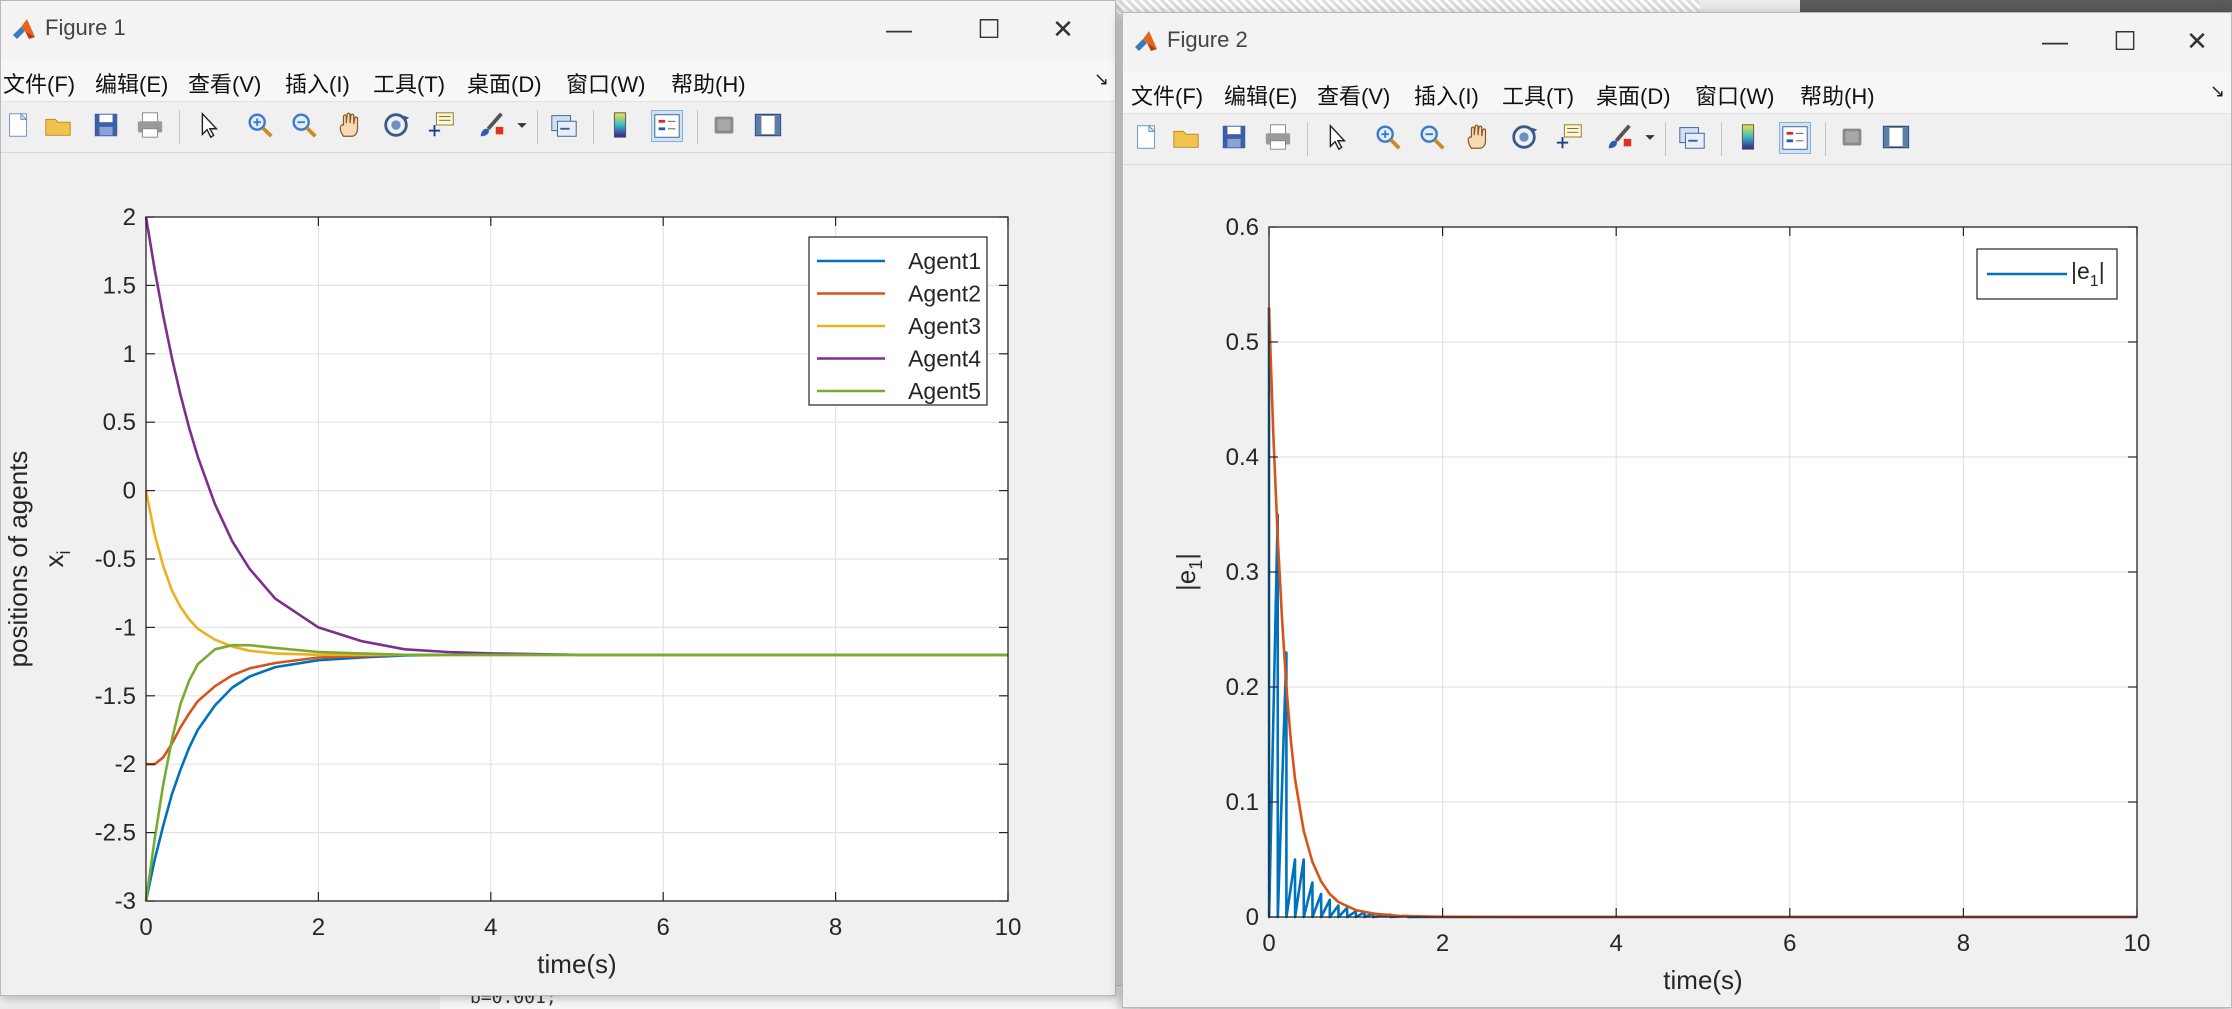  Describe the element at coordinates (1207, 39) in the screenshot. I see `figure2-title: Figure 2` at that location.